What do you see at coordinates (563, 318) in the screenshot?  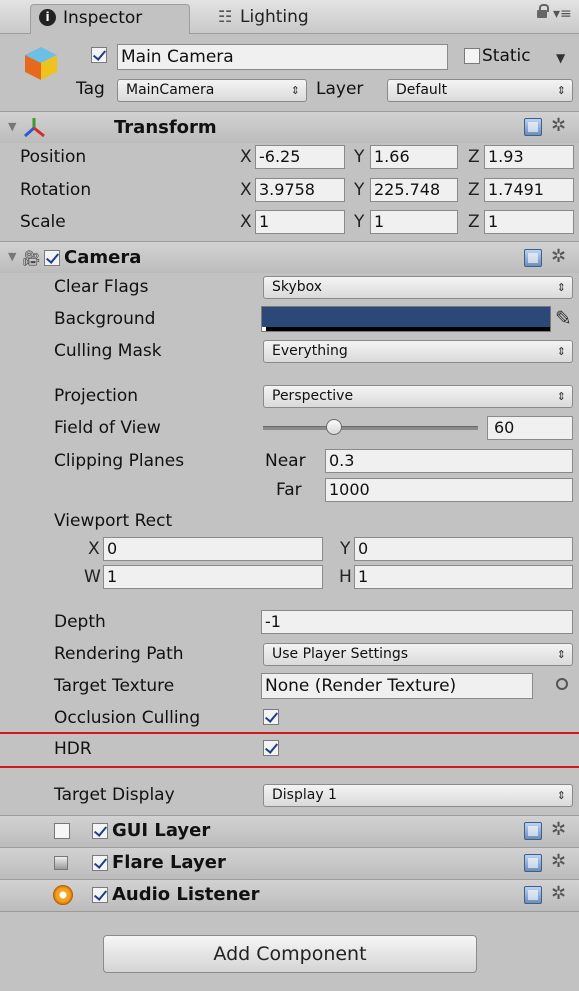 I see `eyedropper-icon: ✎` at bounding box center [563, 318].